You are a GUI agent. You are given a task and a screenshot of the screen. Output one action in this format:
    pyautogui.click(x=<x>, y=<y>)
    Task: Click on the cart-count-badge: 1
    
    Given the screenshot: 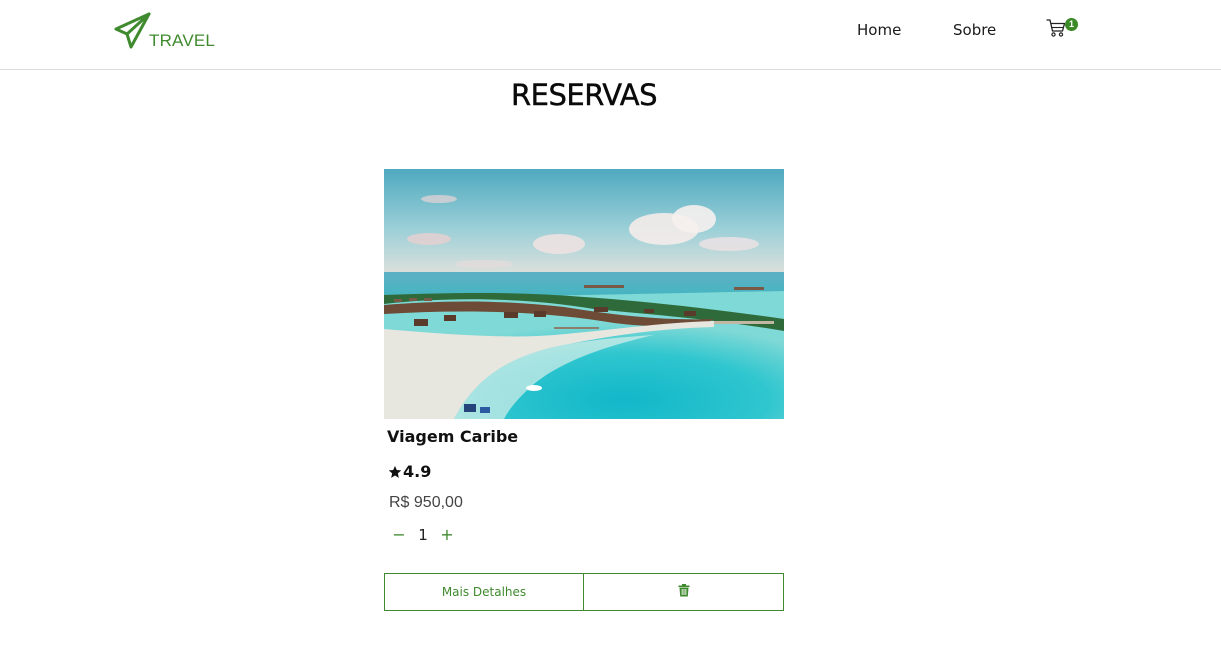 What is the action you would take?
    pyautogui.click(x=1071, y=24)
    